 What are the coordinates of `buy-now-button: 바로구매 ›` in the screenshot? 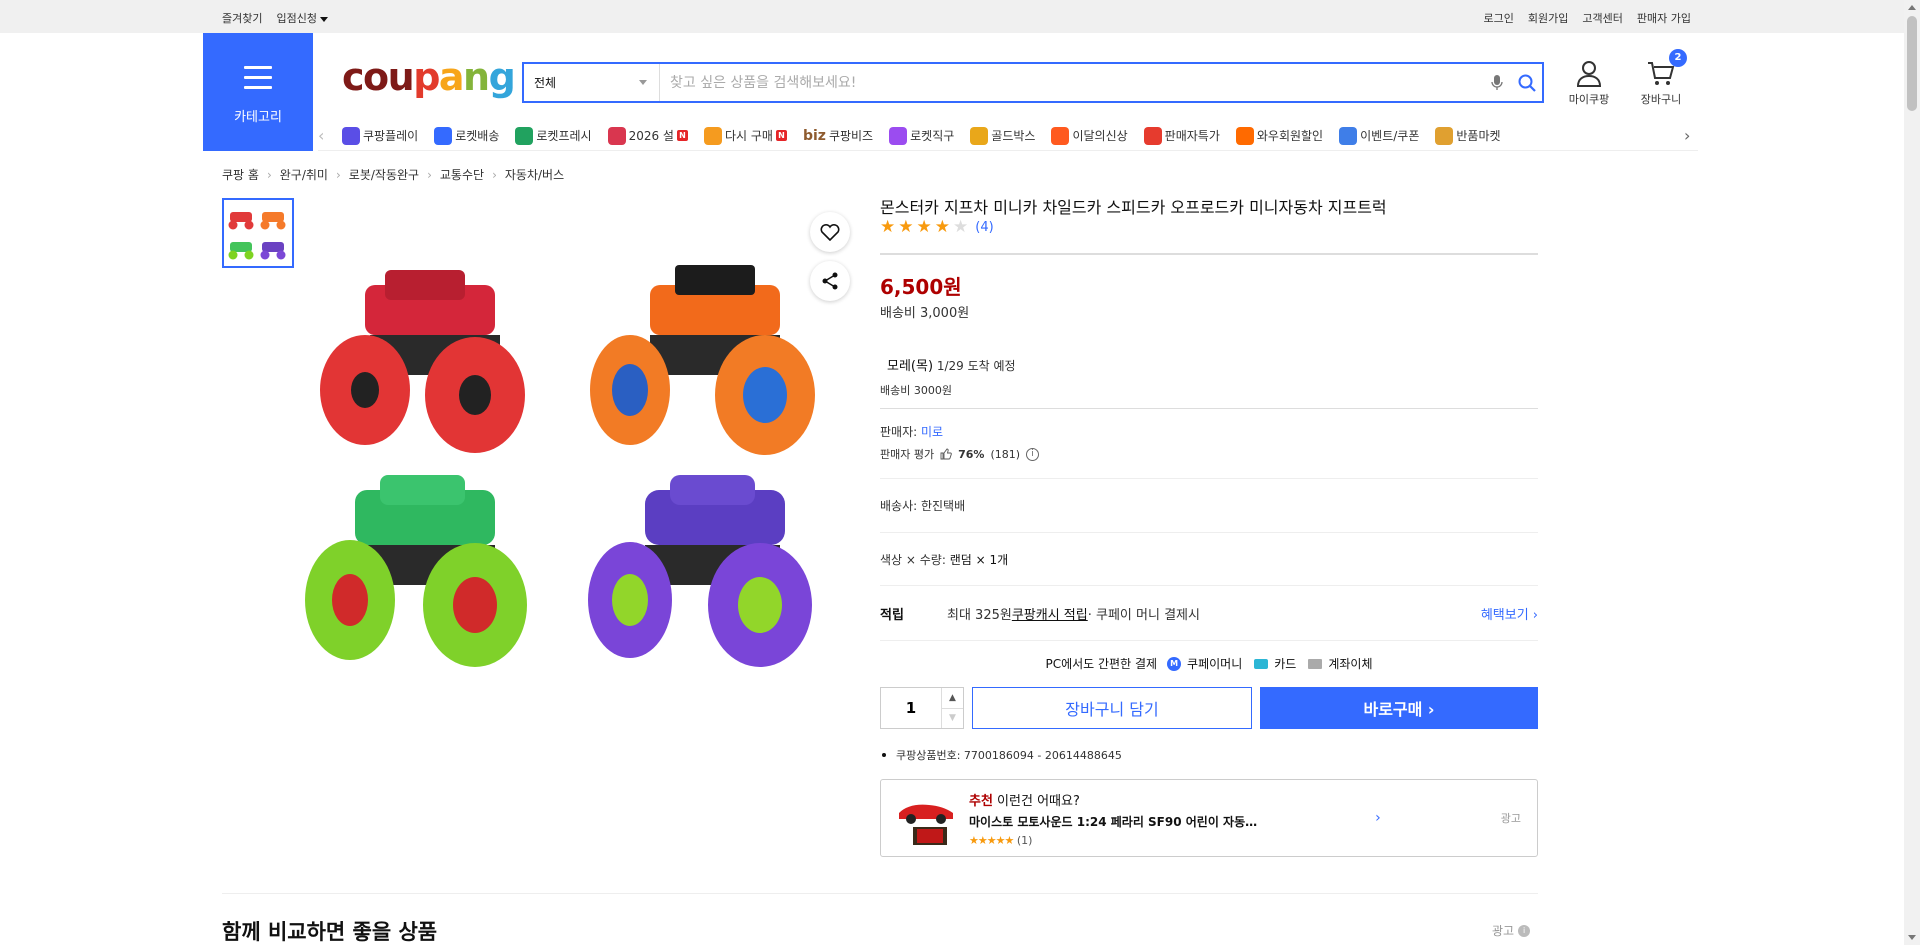 It's located at (1399, 708).